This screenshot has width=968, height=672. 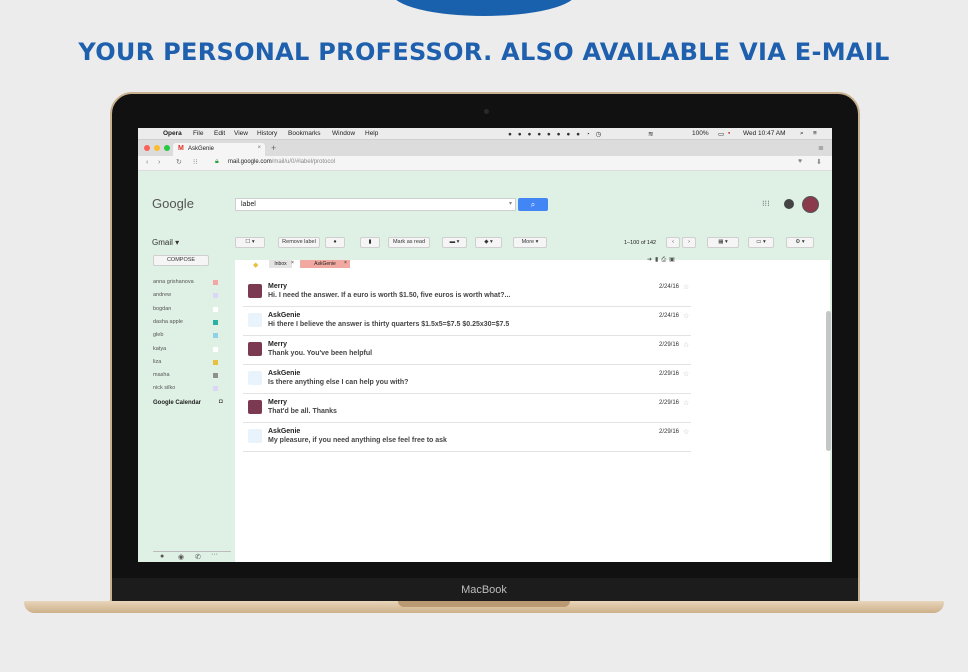 What do you see at coordinates (159, 349) in the screenshot?
I see `sidebar-item-label: katya` at bounding box center [159, 349].